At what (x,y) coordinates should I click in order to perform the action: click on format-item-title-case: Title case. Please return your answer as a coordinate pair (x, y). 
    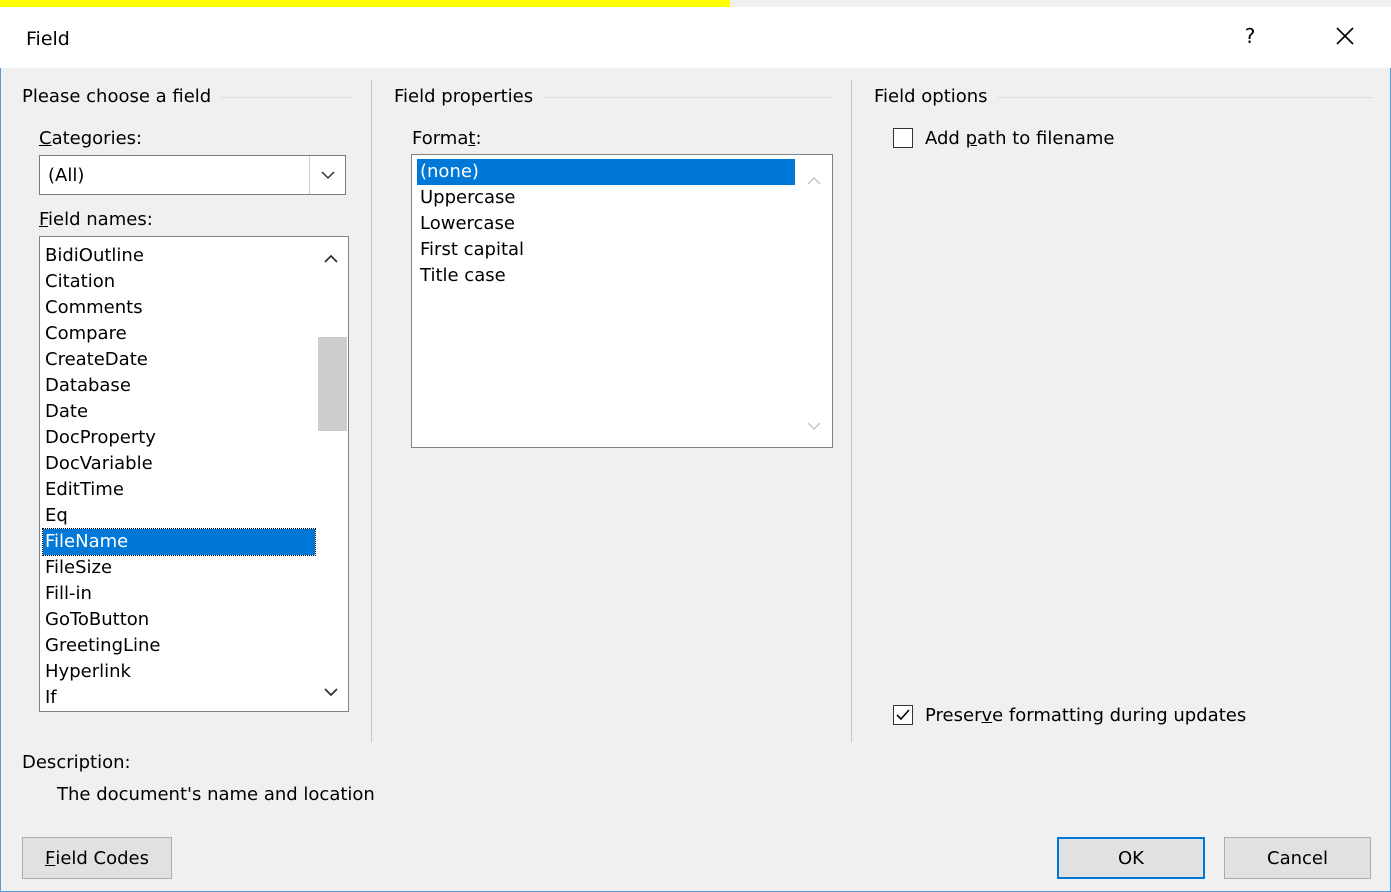
    Looking at the image, I should click on (463, 276).